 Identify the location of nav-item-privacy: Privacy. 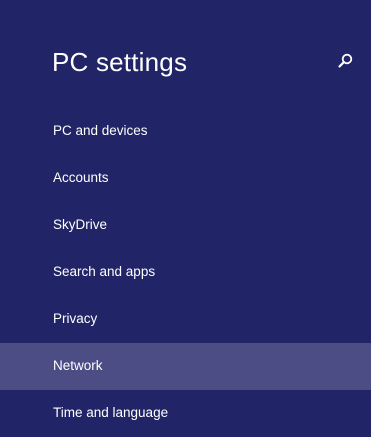
(185, 319).